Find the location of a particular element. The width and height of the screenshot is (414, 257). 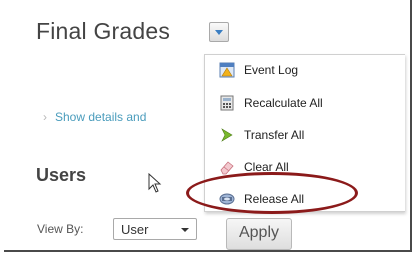

mouse-pointer-icon is located at coordinates (155, 183).